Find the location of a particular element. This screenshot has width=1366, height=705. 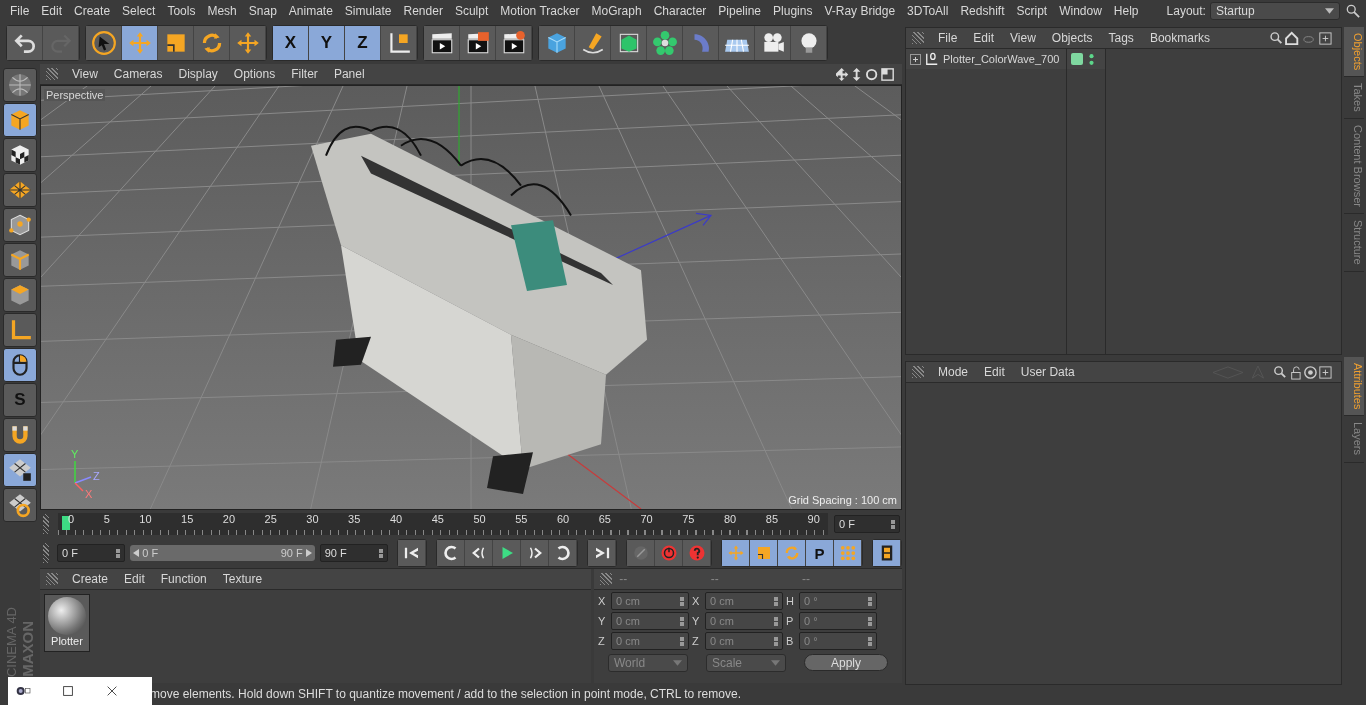

layer-tag-icon is located at coordinates (1077, 59).